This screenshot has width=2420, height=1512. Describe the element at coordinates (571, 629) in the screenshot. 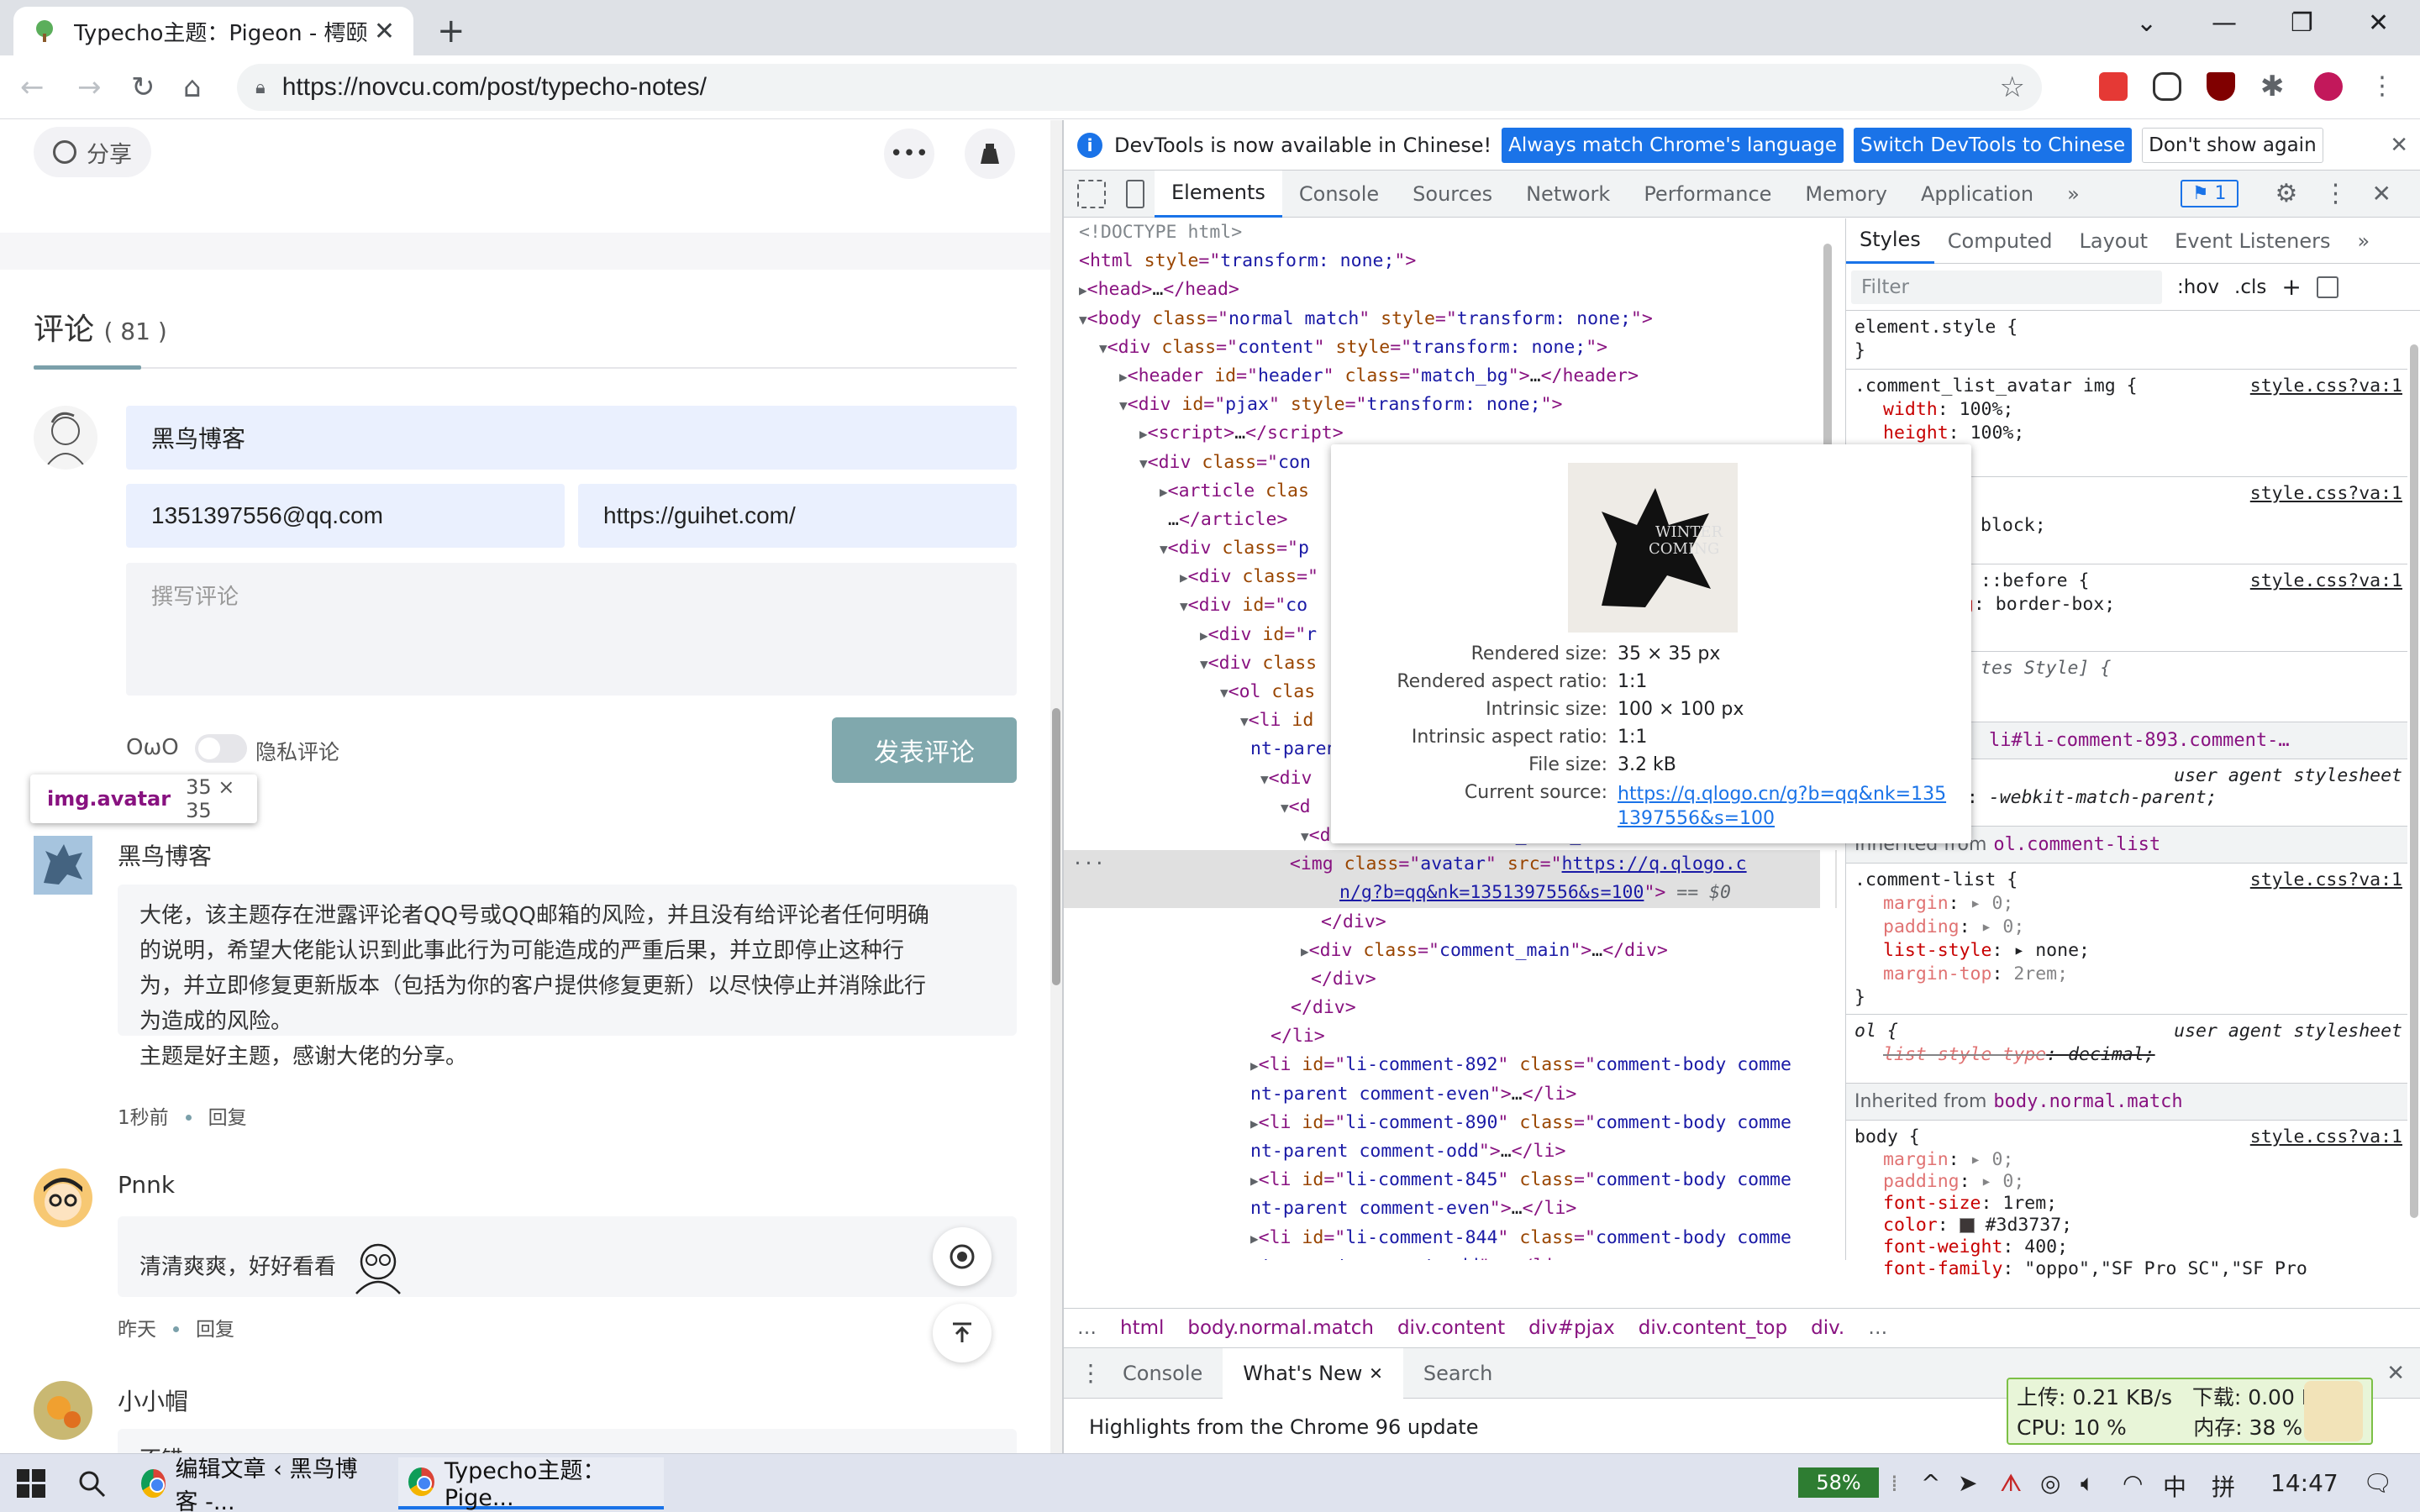

I see `comment-textarea: 撰写评论` at that location.